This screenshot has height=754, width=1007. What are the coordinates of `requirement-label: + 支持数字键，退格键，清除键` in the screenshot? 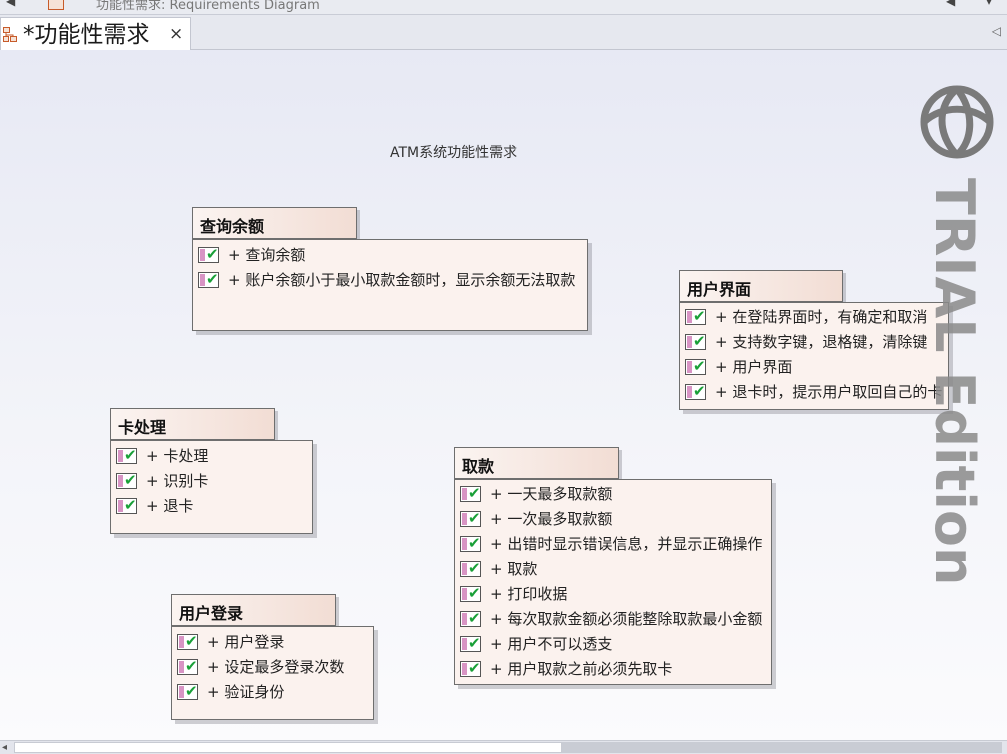 It's located at (821, 342).